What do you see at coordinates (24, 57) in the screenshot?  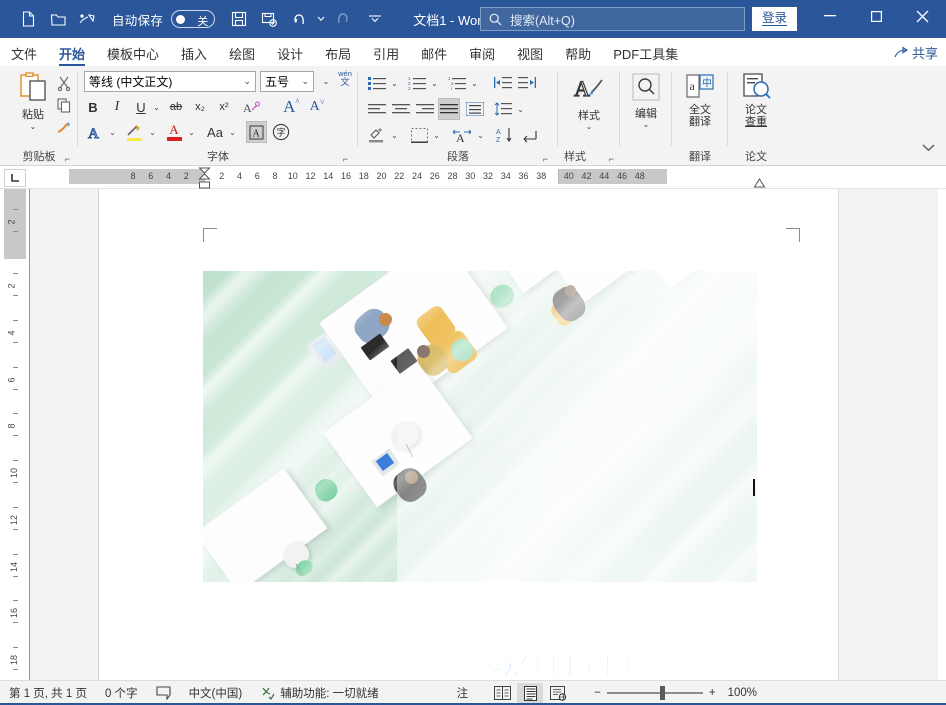 I see `tab-file: 文件` at bounding box center [24, 57].